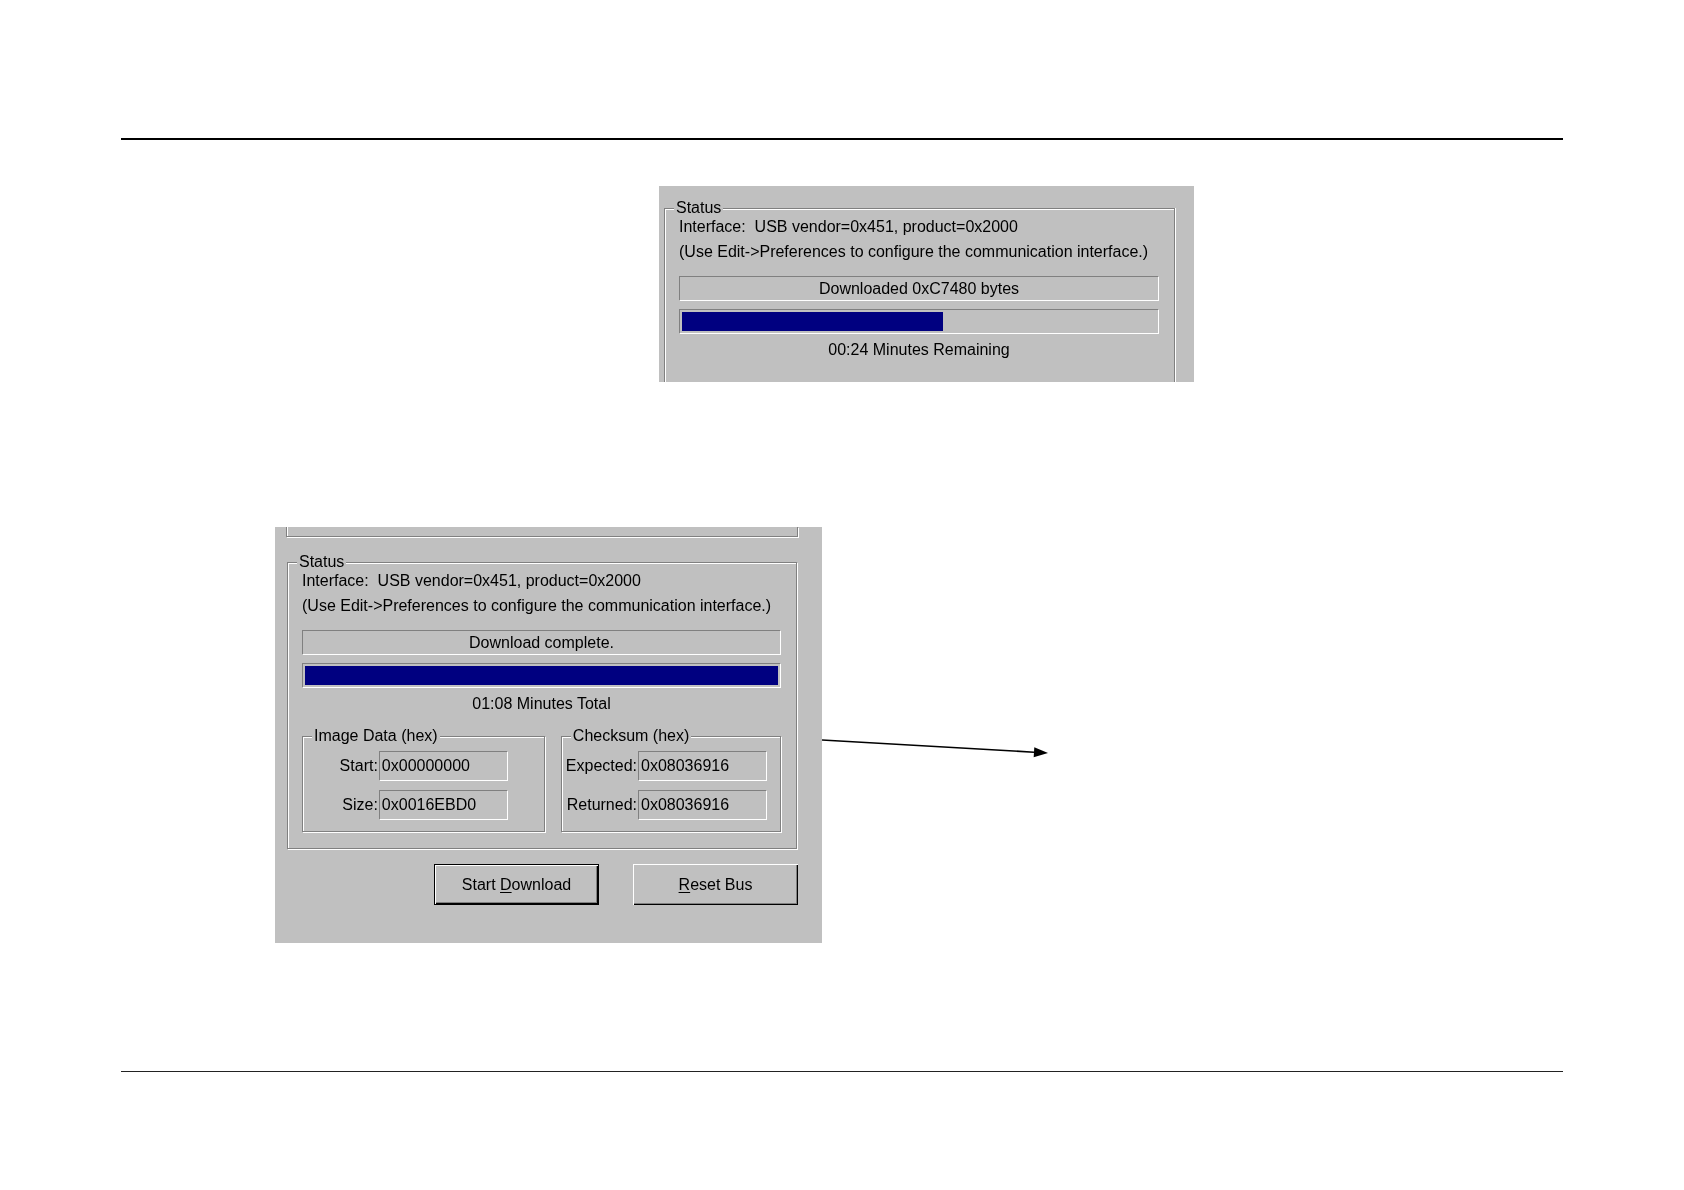  Describe the element at coordinates (919, 288) in the screenshot. I see `status-message: Downloaded 0xC7480 bytes` at that location.